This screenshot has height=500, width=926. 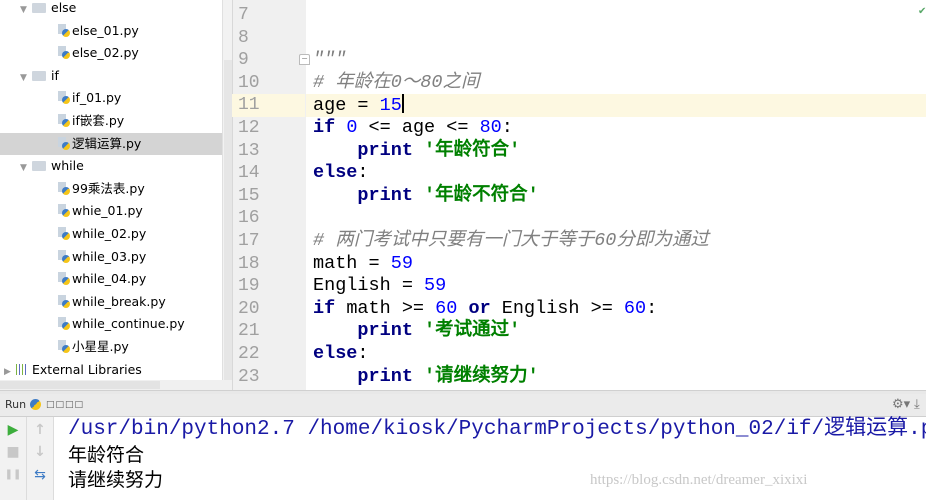 I want to click on tree-item-label: whie_01.py, so click(x=107, y=211).